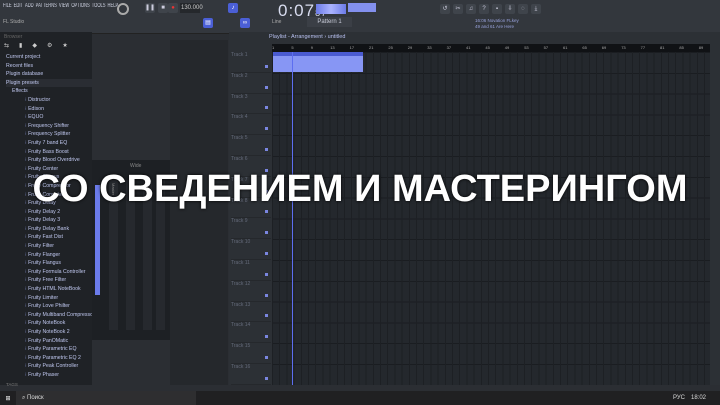 This screenshot has height=405, width=720. What do you see at coordinates (251, 270) in the screenshot?
I see `track-header: Track 11` at bounding box center [251, 270].